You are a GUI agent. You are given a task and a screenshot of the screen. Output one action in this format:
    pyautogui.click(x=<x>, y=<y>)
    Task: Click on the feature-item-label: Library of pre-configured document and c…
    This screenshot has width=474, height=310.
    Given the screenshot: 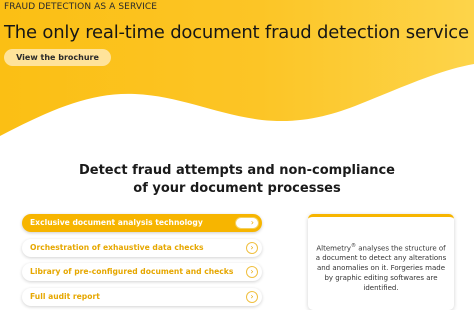 What is the action you would take?
    pyautogui.click(x=132, y=272)
    